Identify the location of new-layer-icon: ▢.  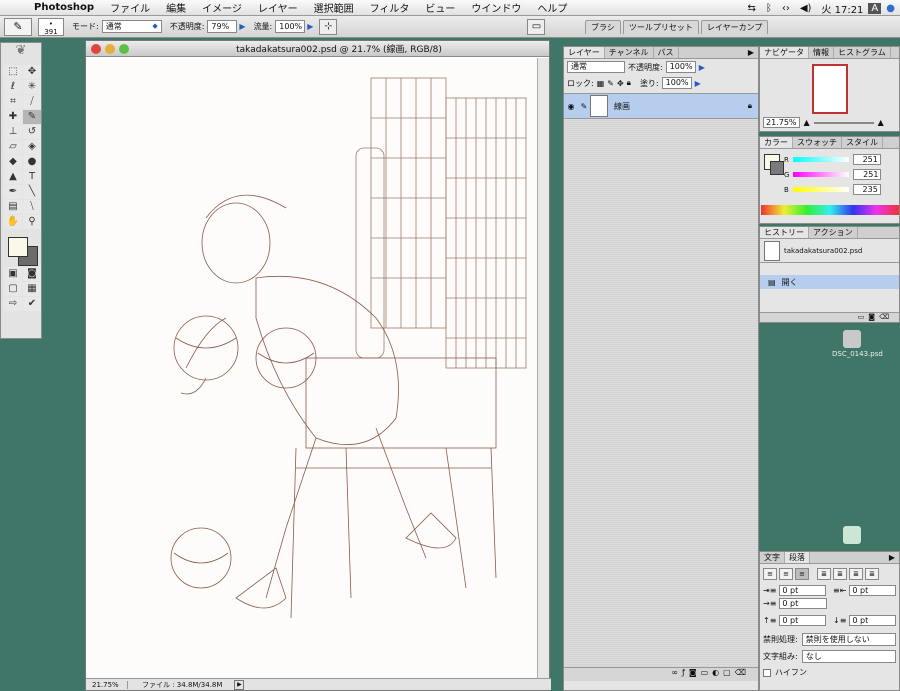
(729, 672).